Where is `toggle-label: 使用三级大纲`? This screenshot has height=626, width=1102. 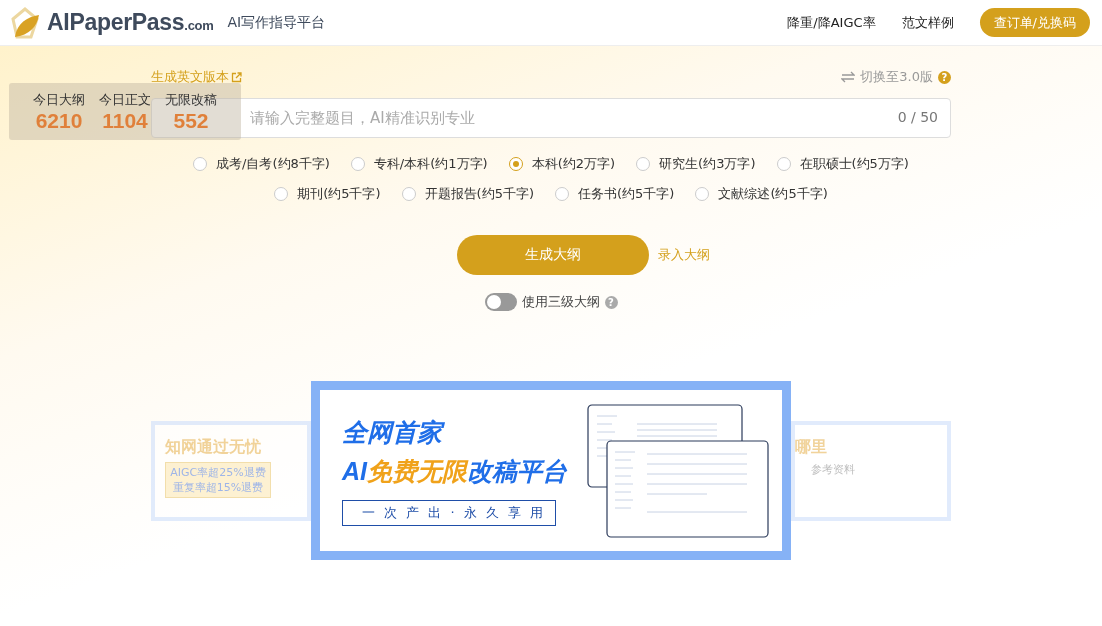 toggle-label: 使用三级大纲 is located at coordinates (560, 302).